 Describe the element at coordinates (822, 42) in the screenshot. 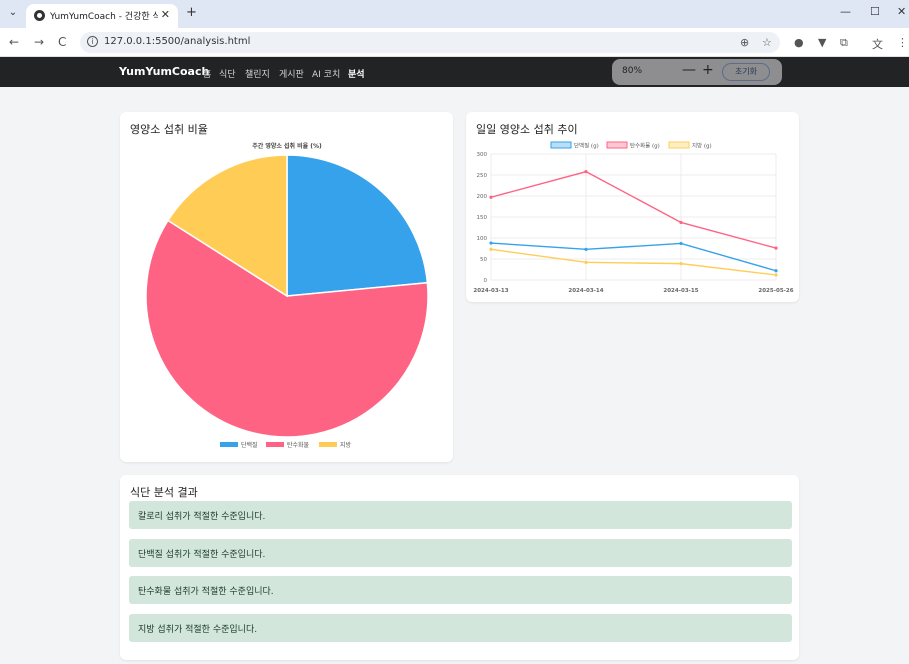

I see `extension-filter-icon: ▼` at that location.